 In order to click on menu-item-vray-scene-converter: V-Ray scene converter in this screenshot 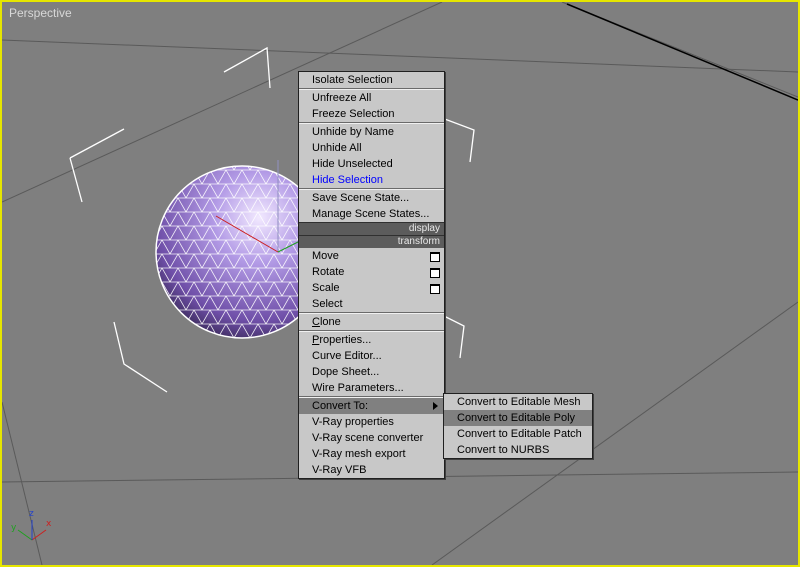, I will do `click(371, 438)`.